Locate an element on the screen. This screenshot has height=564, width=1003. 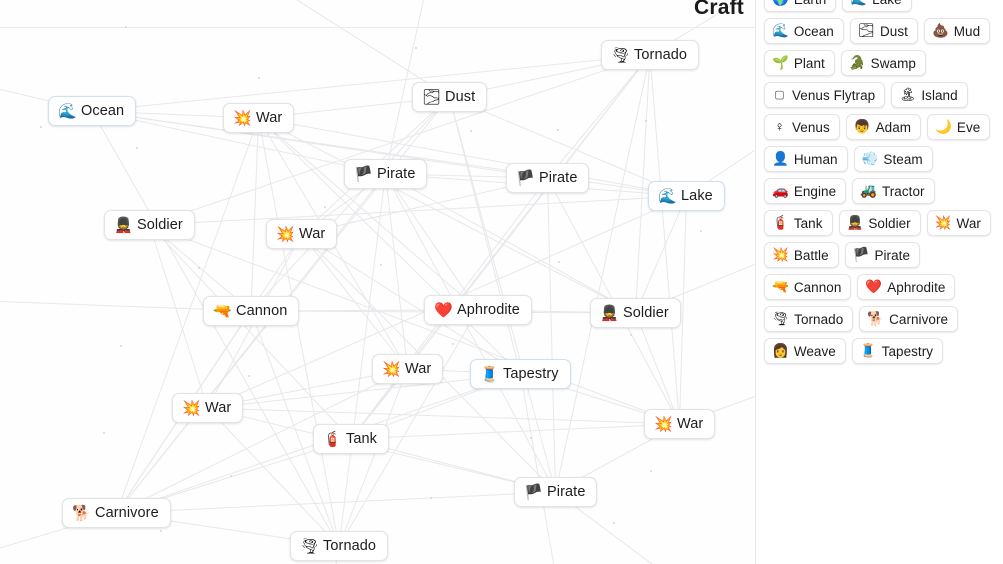
canvas-node: 🌫 Dust is located at coordinates (450, 97).